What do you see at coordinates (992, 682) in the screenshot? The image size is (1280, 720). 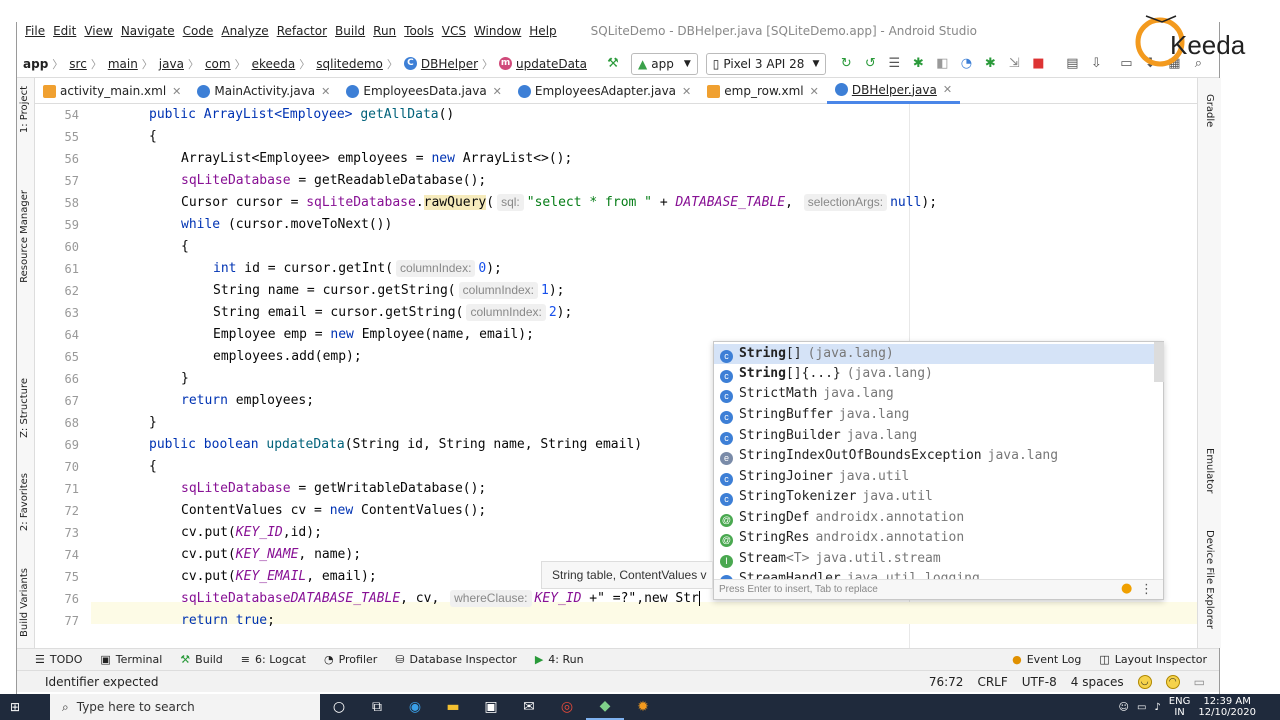 I see `line-separator: CRLF` at bounding box center [992, 682].